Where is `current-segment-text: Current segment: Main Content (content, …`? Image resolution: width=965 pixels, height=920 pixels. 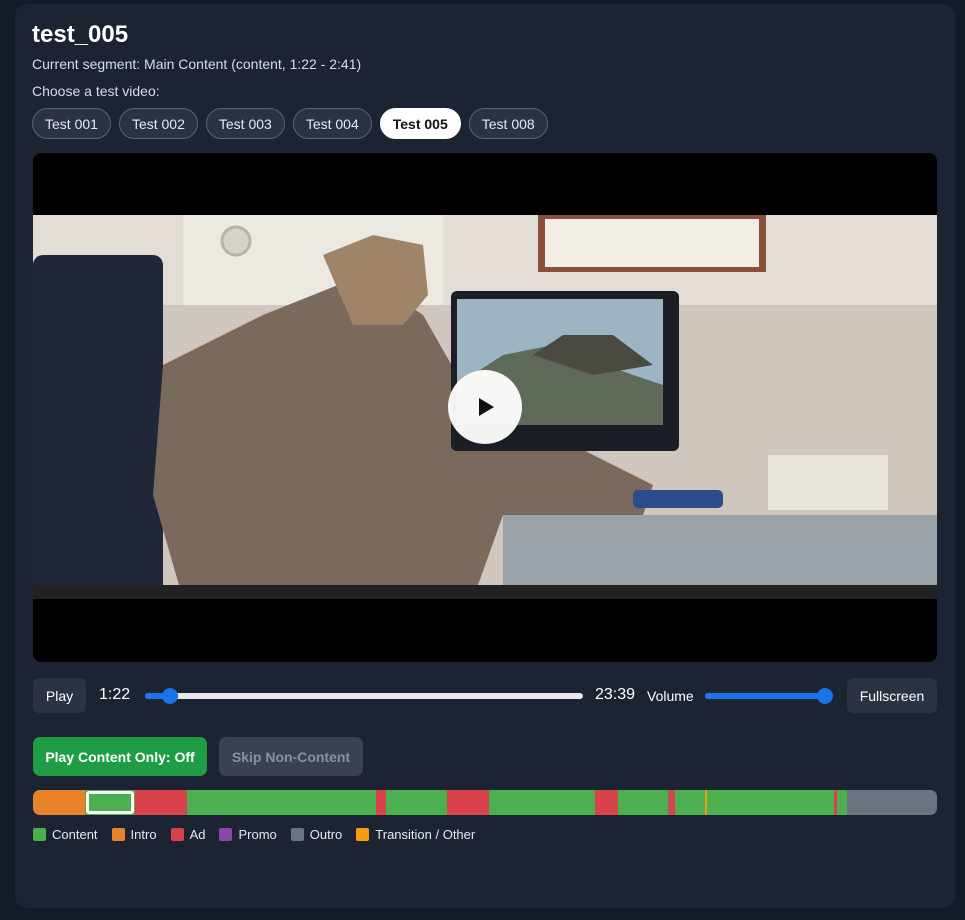 current-segment-text: Current segment: Main Content (content, … is located at coordinates (197, 64).